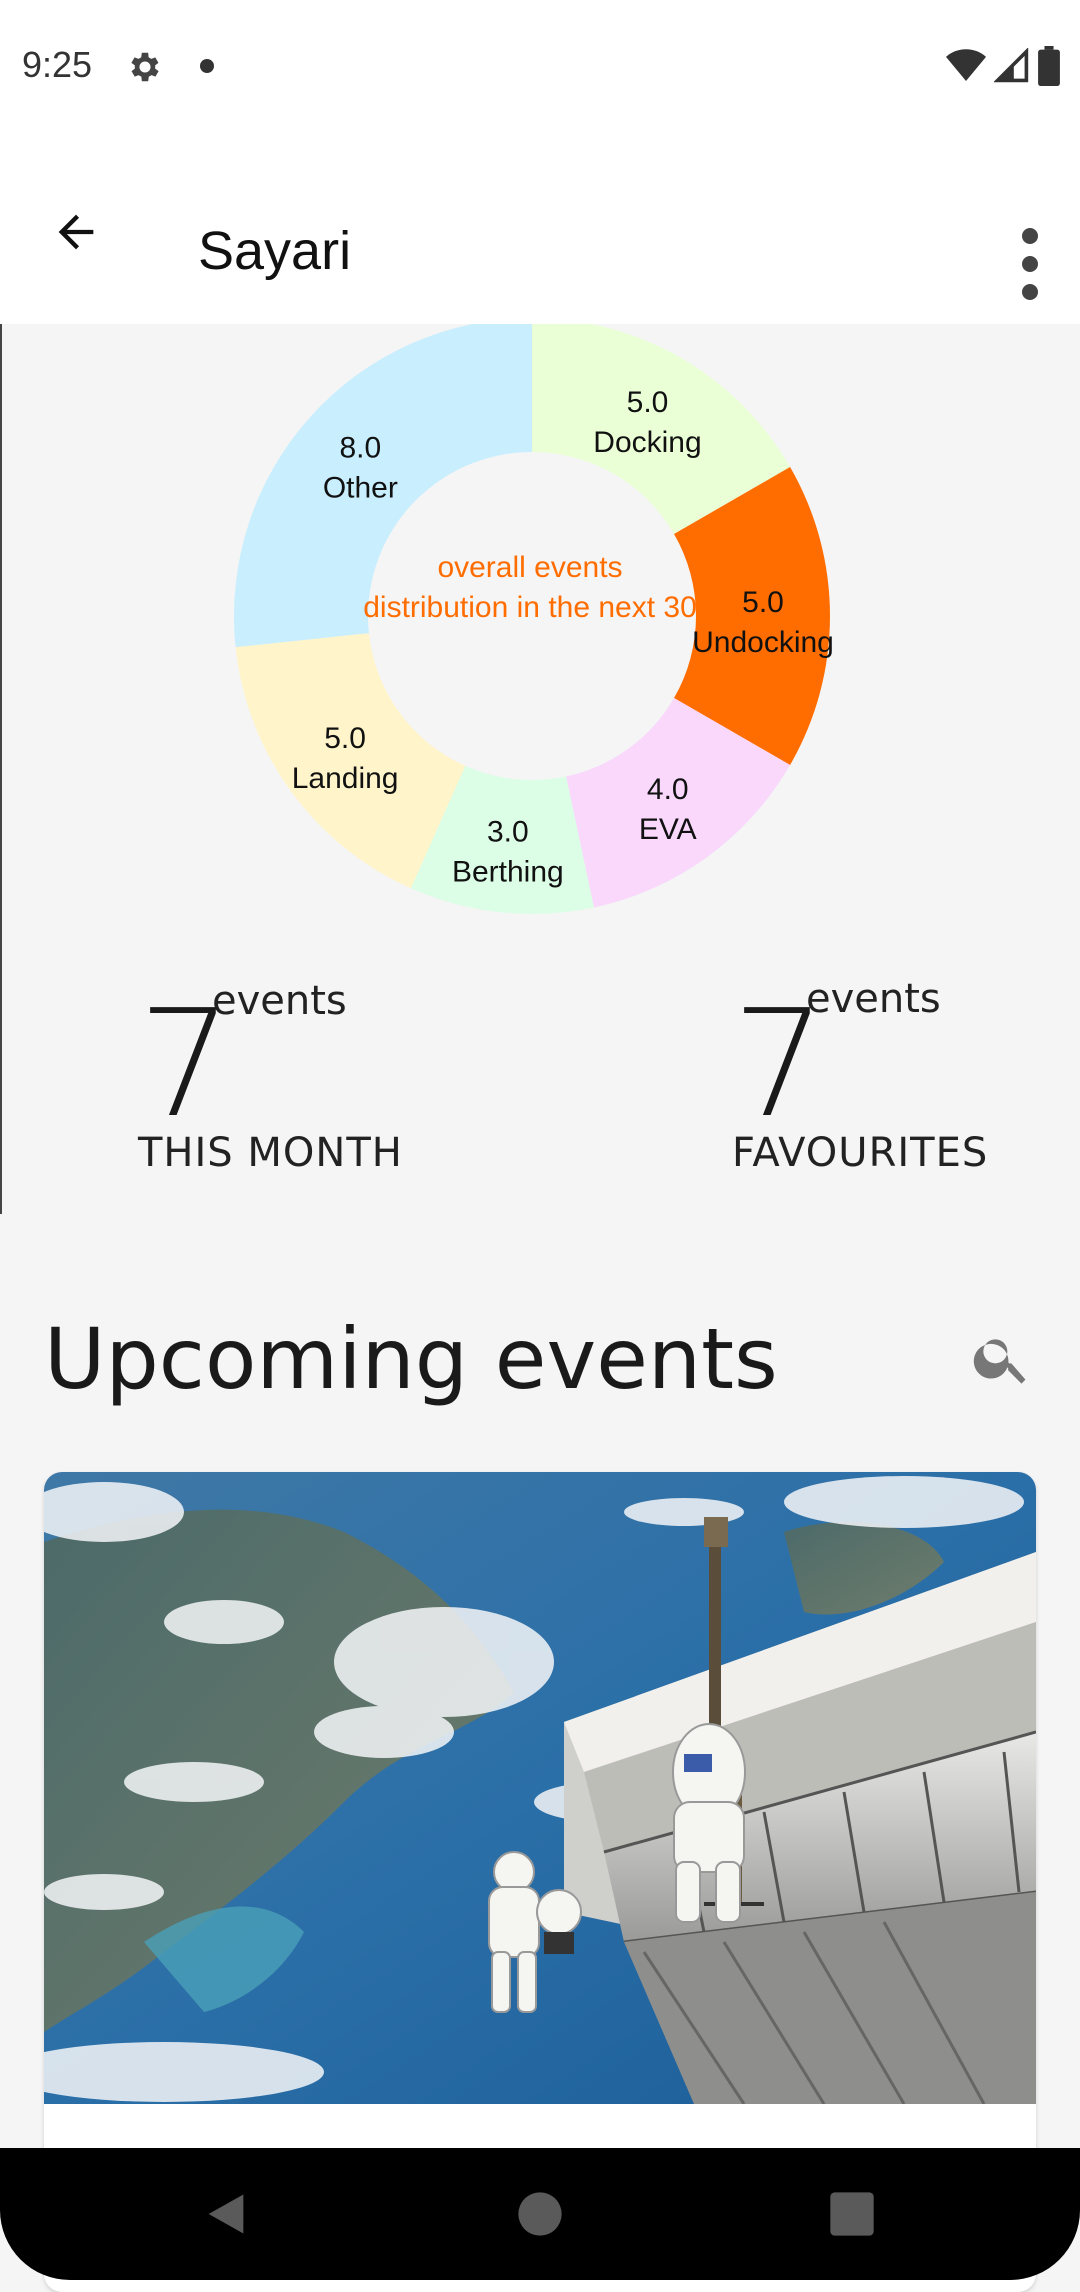  What do you see at coordinates (1002, 1358) in the screenshot?
I see `search-icon` at bounding box center [1002, 1358].